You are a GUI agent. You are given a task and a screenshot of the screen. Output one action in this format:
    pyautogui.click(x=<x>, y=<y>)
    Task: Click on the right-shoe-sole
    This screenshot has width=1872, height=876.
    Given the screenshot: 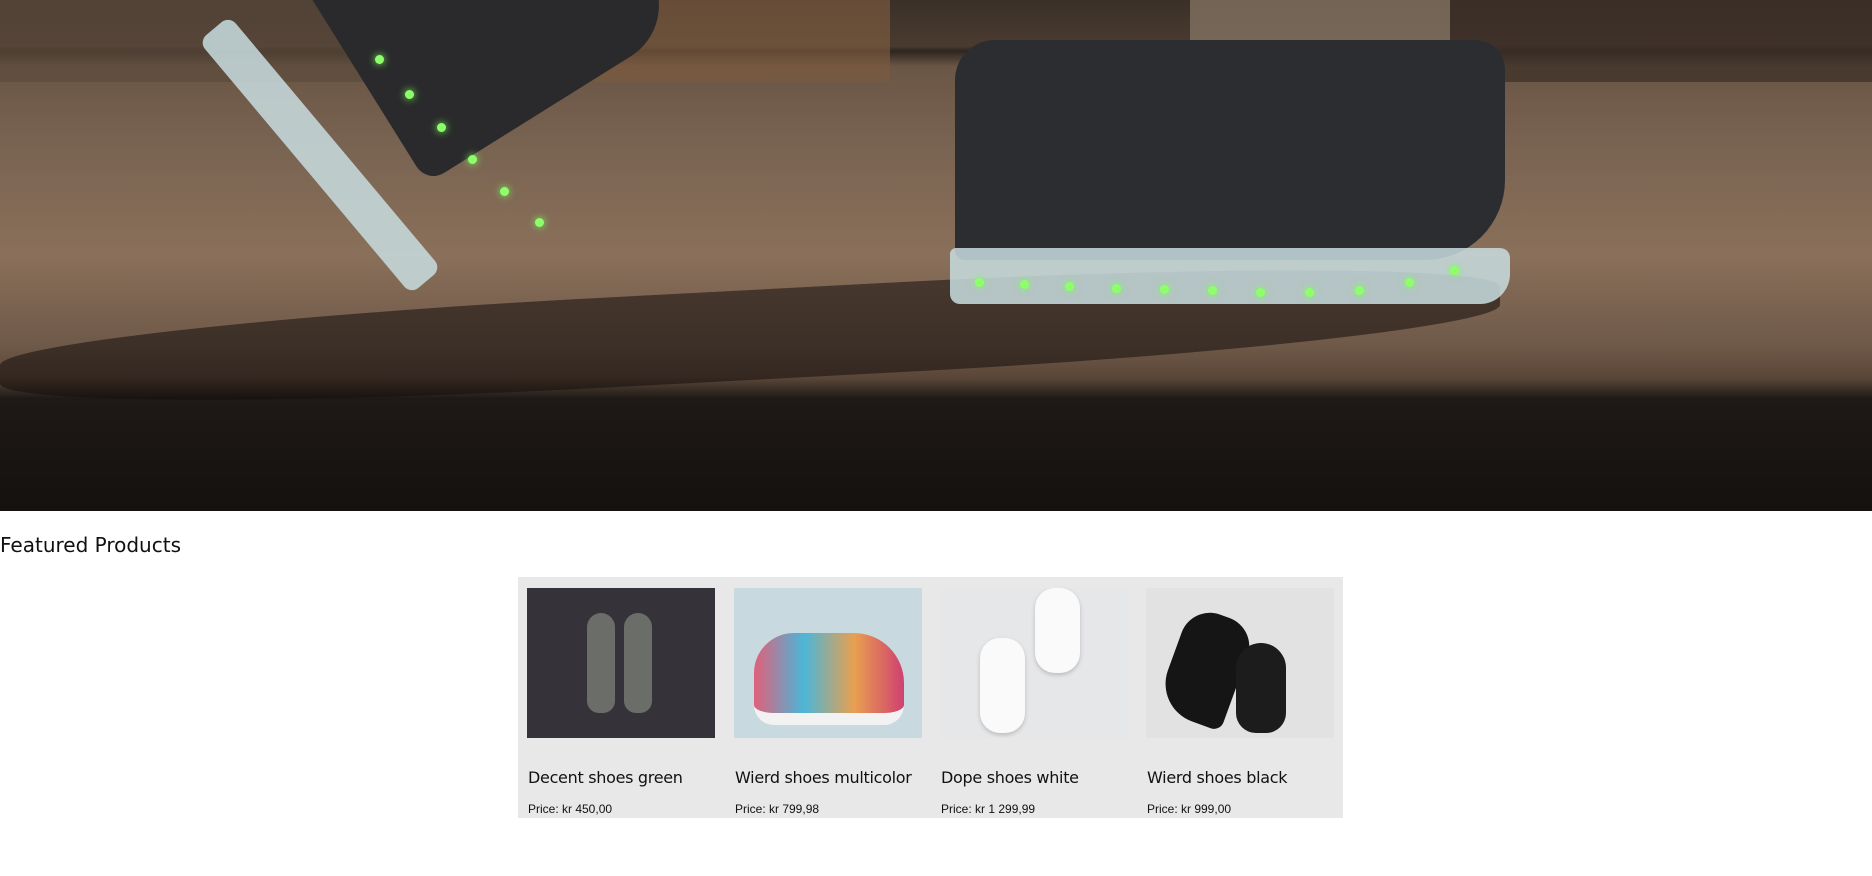 What is the action you would take?
    pyautogui.click(x=1230, y=276)
    